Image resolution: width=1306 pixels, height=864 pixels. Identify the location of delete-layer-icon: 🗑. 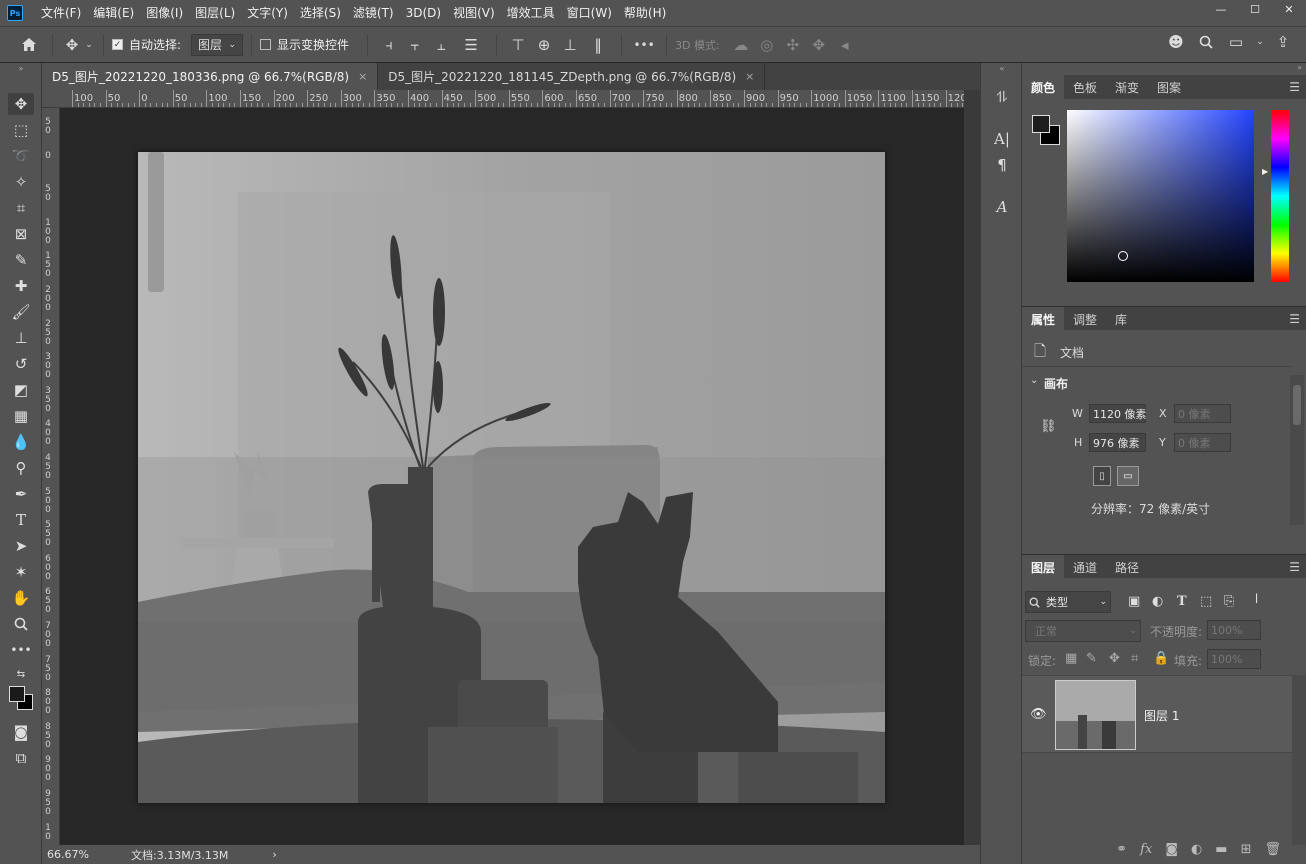
(1272, 849).